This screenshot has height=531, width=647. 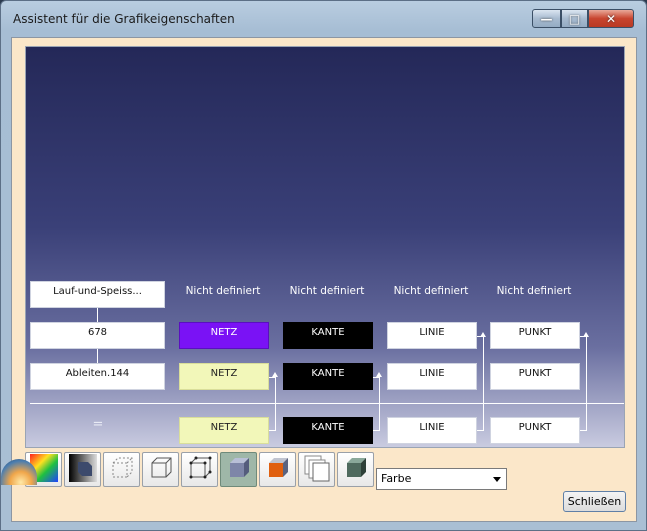 I want to click on orange-face-cube-icon, so click(x=278, y=470).